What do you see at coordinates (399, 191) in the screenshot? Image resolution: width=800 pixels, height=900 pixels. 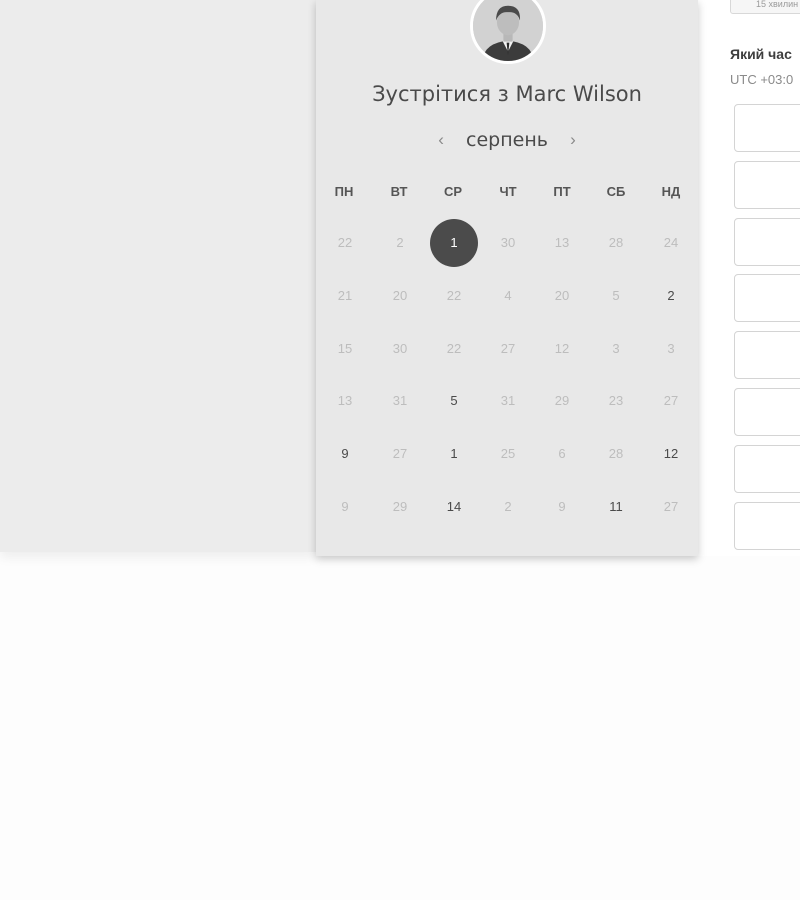 I see `weekday-tue: ВТ` at bounding box center [399, 191].